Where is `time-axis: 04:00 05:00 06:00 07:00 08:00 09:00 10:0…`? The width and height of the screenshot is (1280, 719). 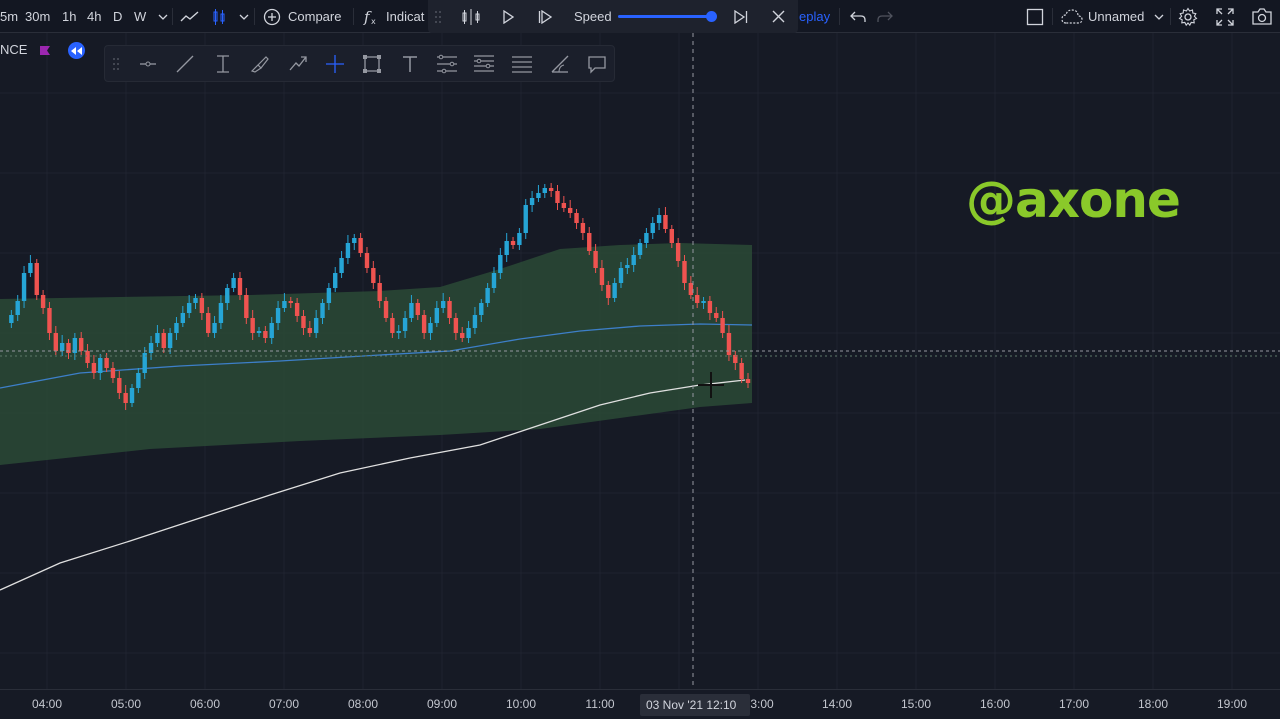 time-axis: 04:00 05:00 06:00 07:00 08:00 09:00 10:0… is located at coordinates (640, 704).